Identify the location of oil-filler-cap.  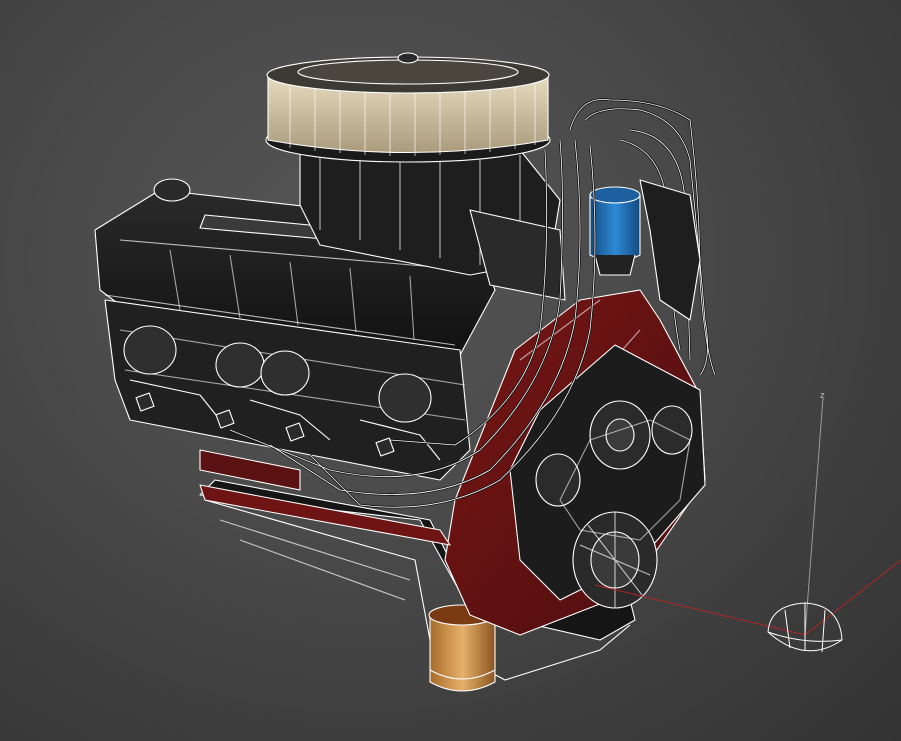
(172, 190).